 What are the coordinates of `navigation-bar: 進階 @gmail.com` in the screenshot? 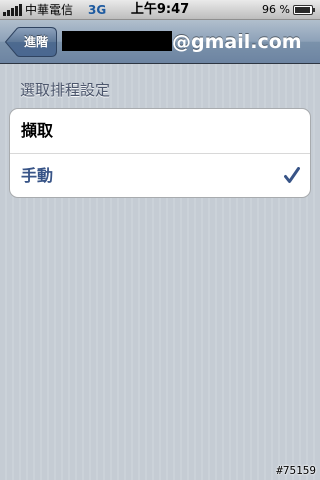 It's located at (160, 42).